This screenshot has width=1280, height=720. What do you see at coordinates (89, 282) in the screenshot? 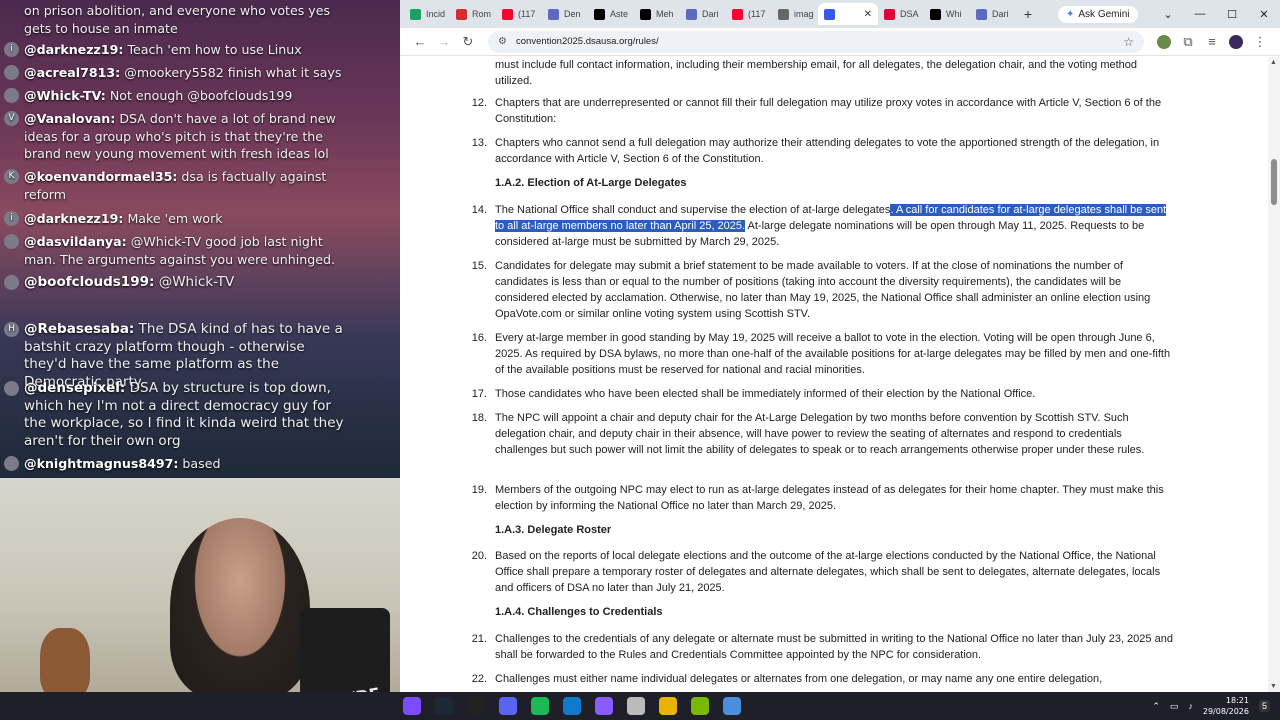
I see `chat-username: @boofclouds199:` at bounding box center [89, 282].